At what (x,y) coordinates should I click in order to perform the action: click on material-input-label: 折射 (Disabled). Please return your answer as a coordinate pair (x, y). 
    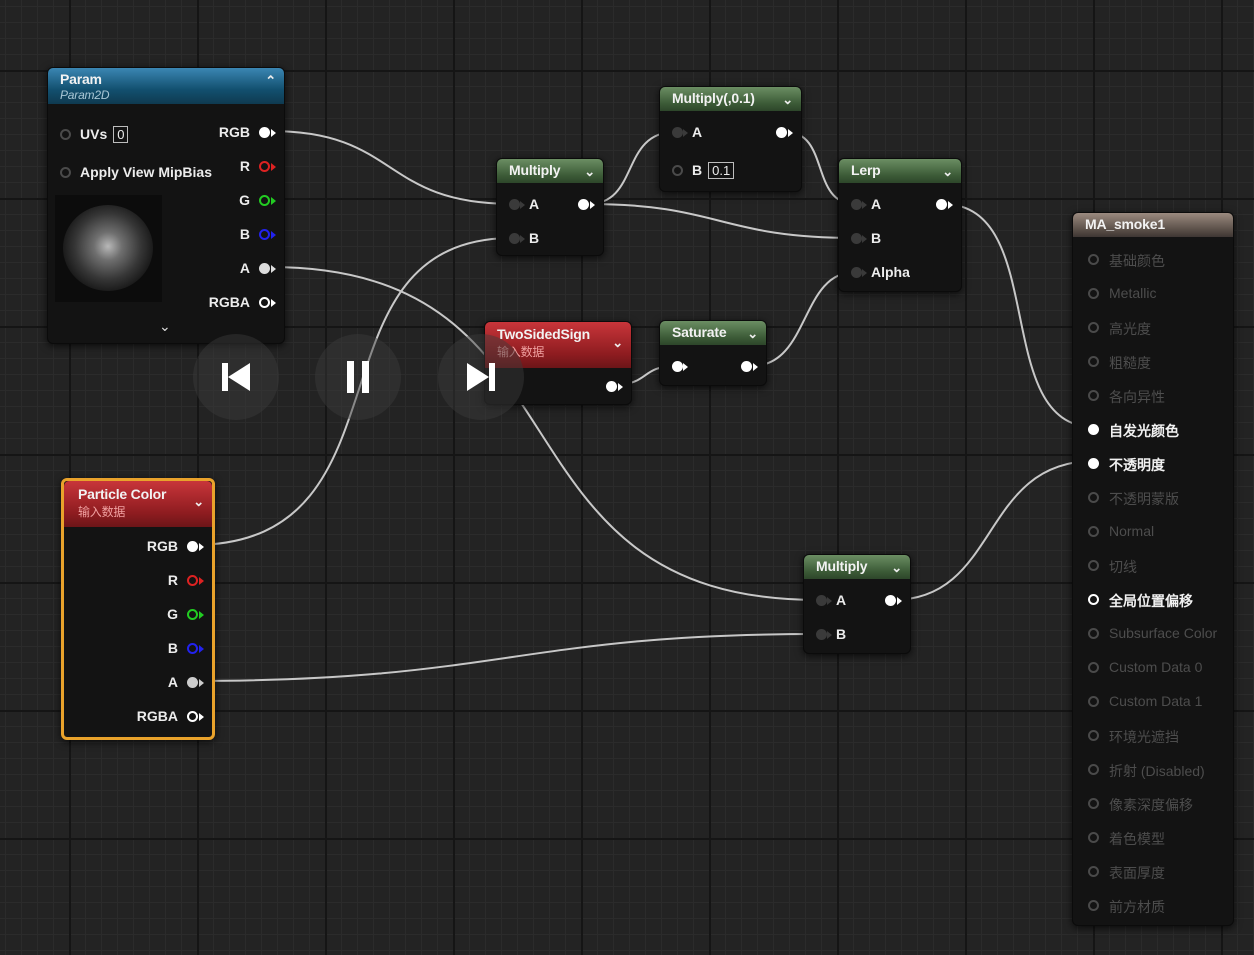
    Looking at the image, I should click on (1157, 771).